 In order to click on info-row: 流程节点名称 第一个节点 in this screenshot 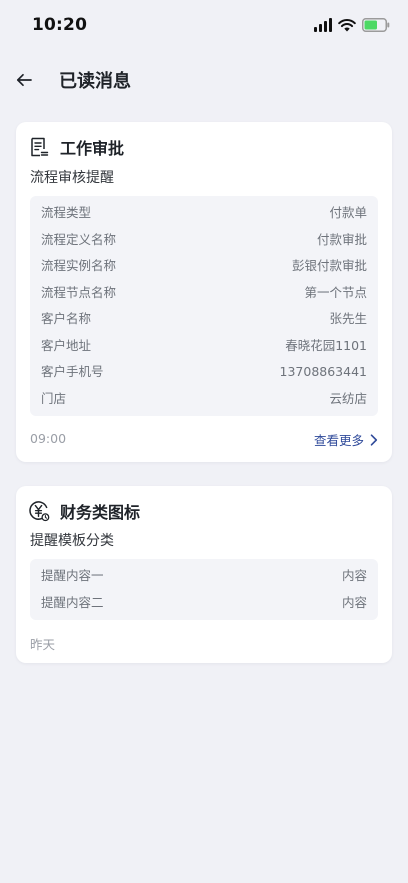, I will do `click(204, 293)`.